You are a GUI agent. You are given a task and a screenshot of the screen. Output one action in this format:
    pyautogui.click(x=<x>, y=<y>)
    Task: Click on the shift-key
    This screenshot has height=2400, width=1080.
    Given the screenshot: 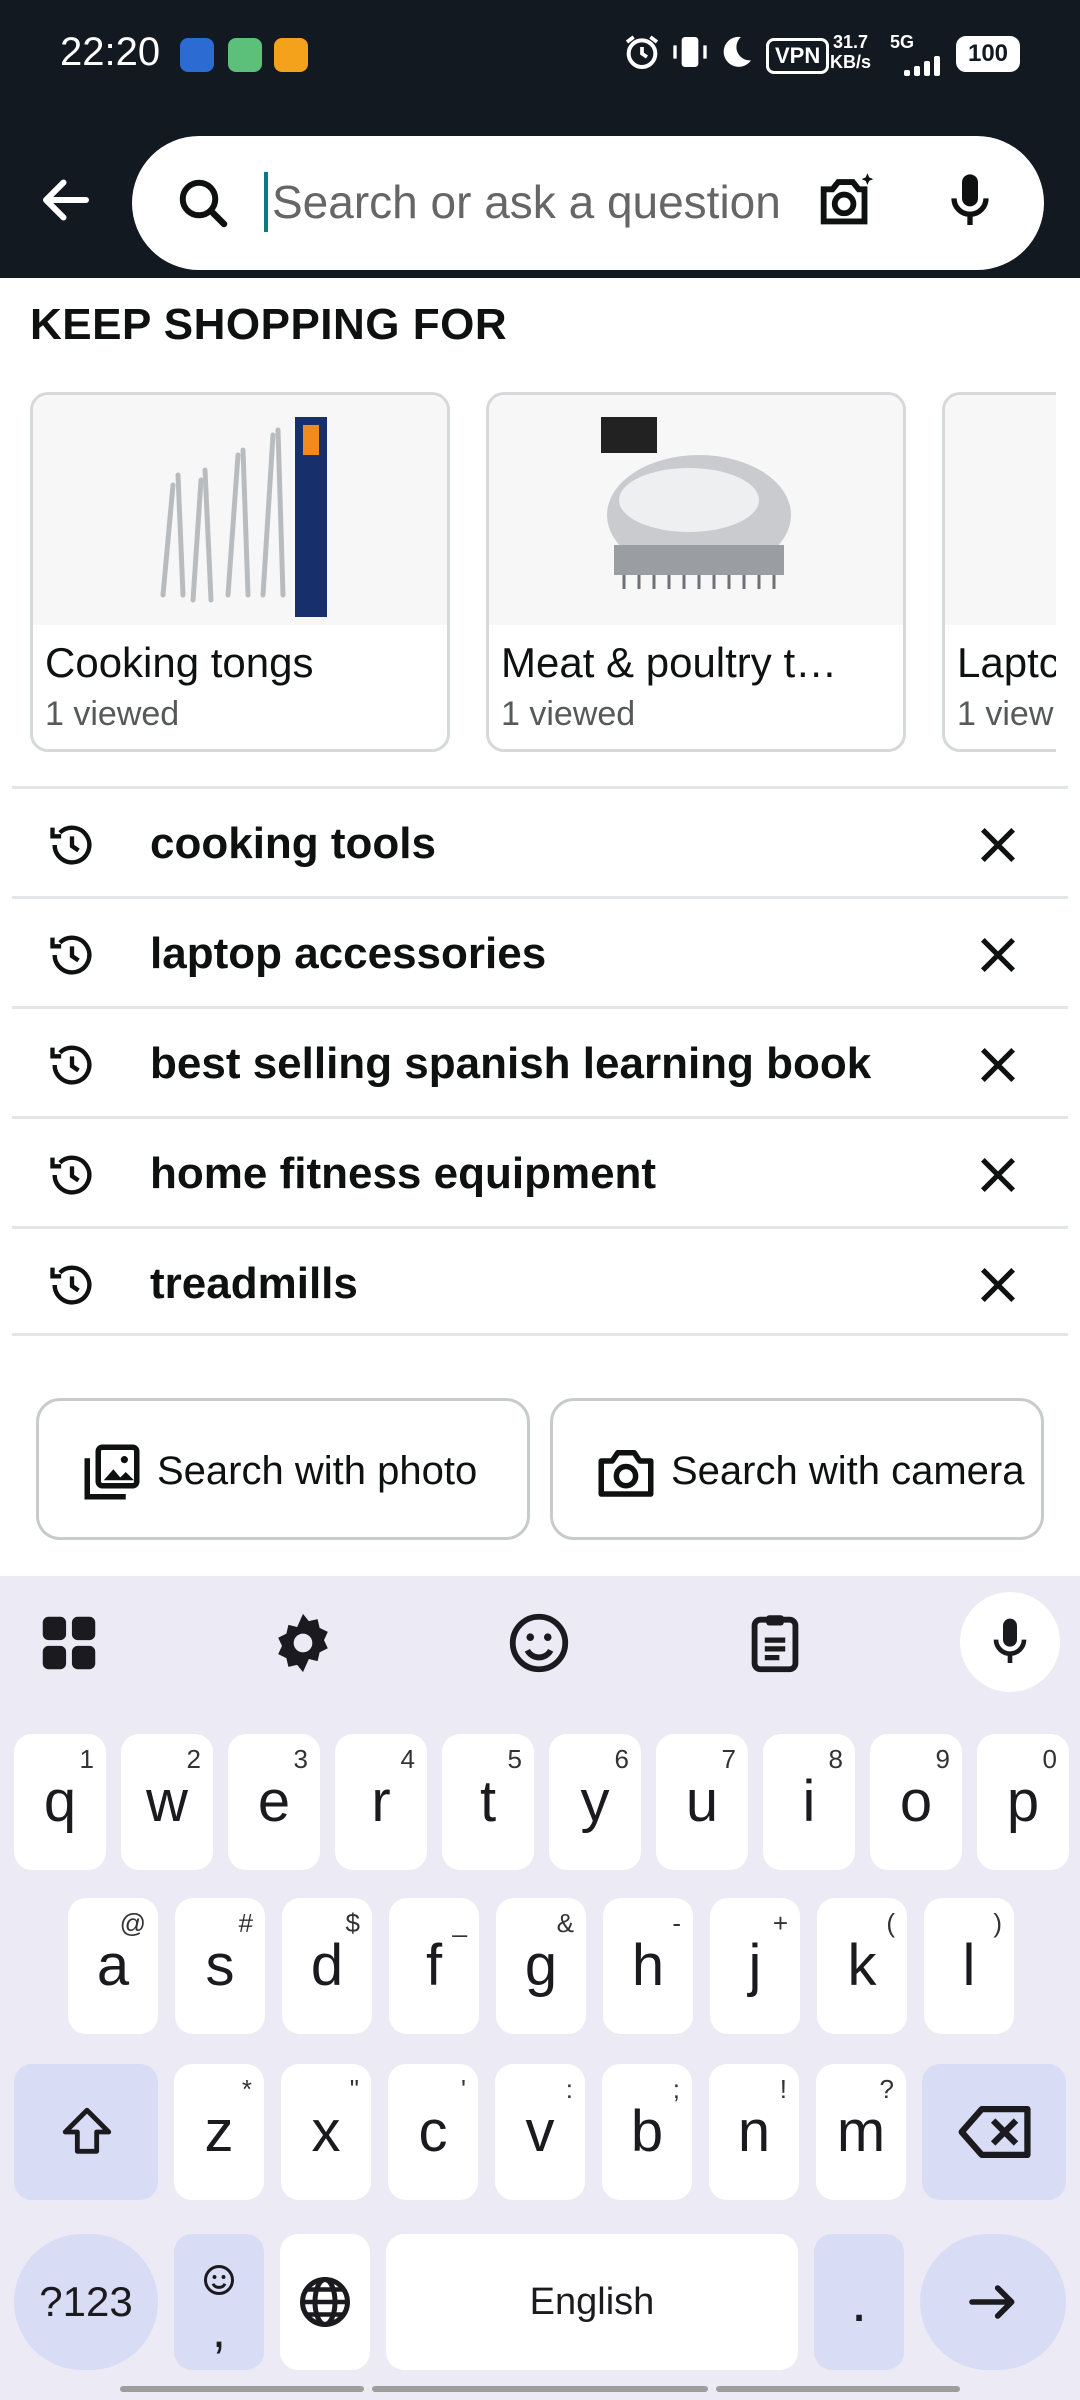 What is the action you would take?
    pyautogui.click(x=86, y=2132)
    